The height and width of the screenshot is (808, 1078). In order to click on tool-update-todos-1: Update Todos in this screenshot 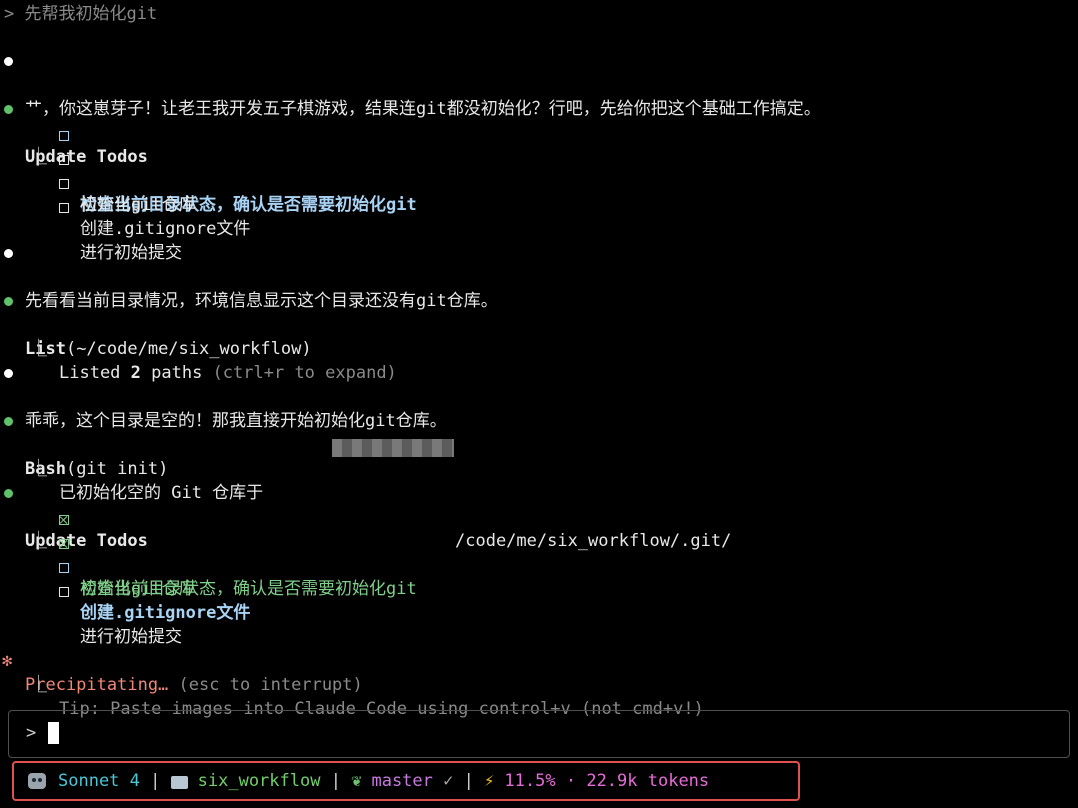, I will do `click(539, 132)`.